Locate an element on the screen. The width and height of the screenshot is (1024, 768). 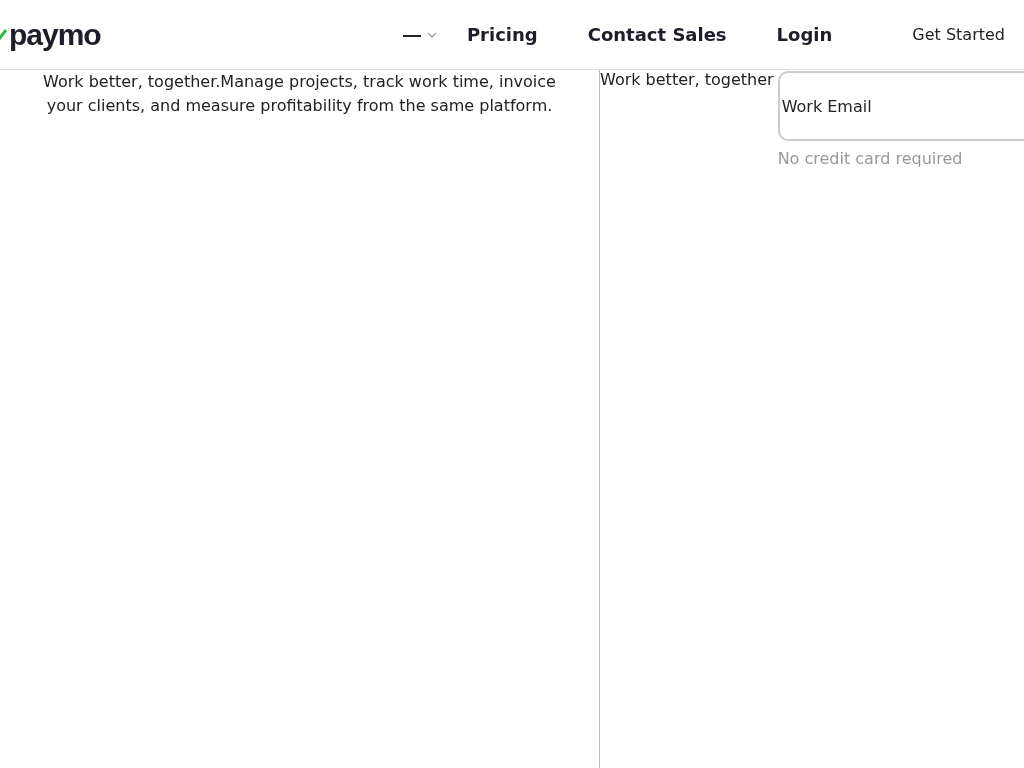
nav-link: Contact Sales is located at coordinates (657, 34).